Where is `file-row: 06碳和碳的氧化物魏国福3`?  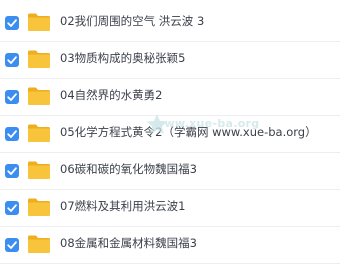 file-row: 06碳和碳的氧化物魏国福3 is located at coordinates (170, 171).